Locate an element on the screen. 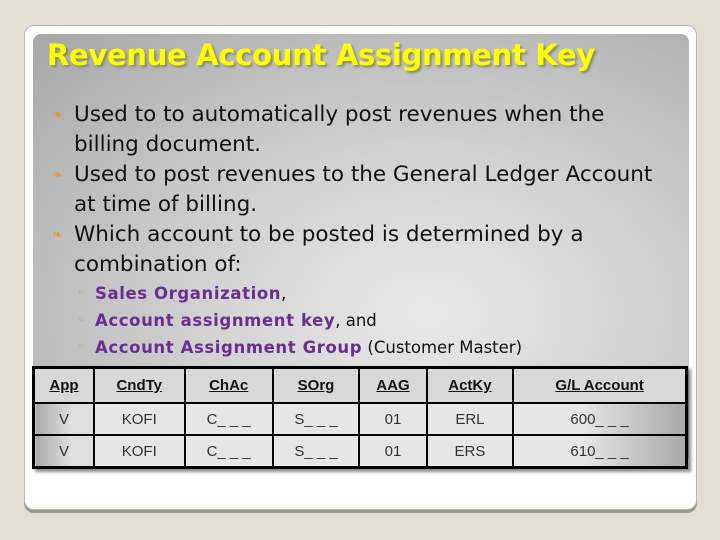  slide-title: Revenue Account Assignment Key is located at coordinates (321, 55).